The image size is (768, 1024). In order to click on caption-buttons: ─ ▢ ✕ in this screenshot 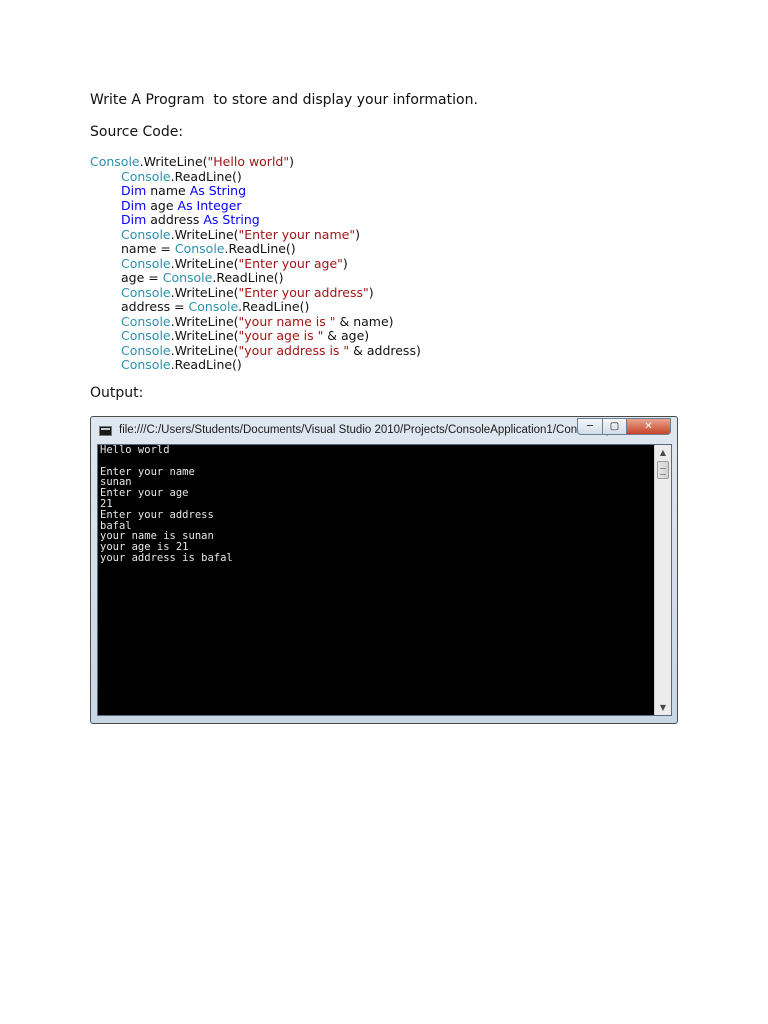, I will do `click(624, 427)`.